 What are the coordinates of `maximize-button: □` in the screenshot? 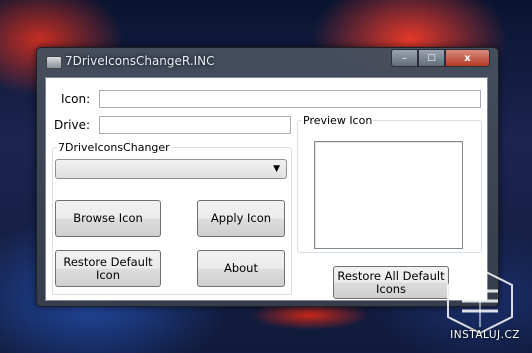 It's located at (431, 58).